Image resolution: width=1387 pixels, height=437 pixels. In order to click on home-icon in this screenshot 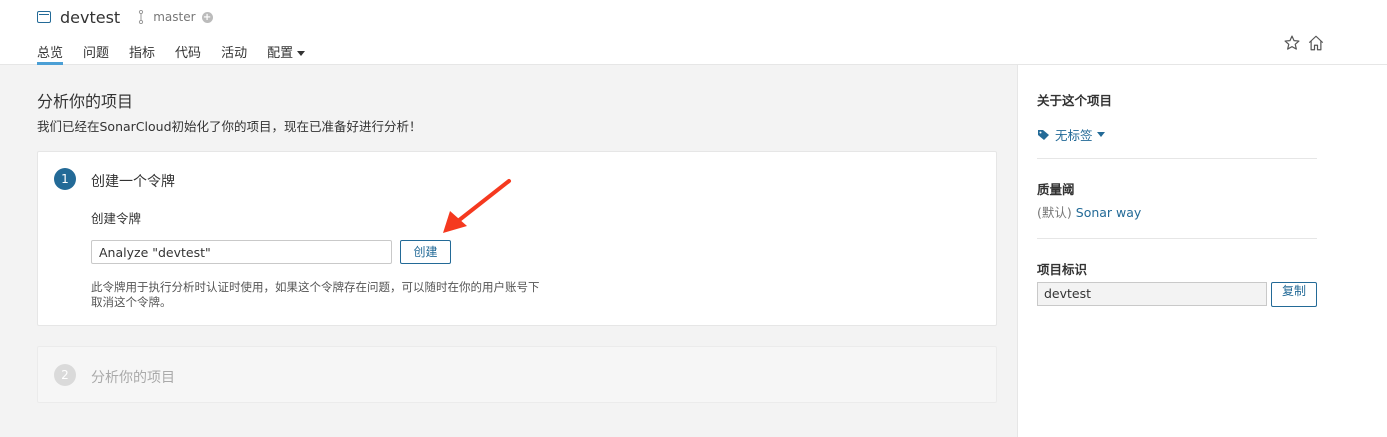, I will do `click(1316, 43)`.